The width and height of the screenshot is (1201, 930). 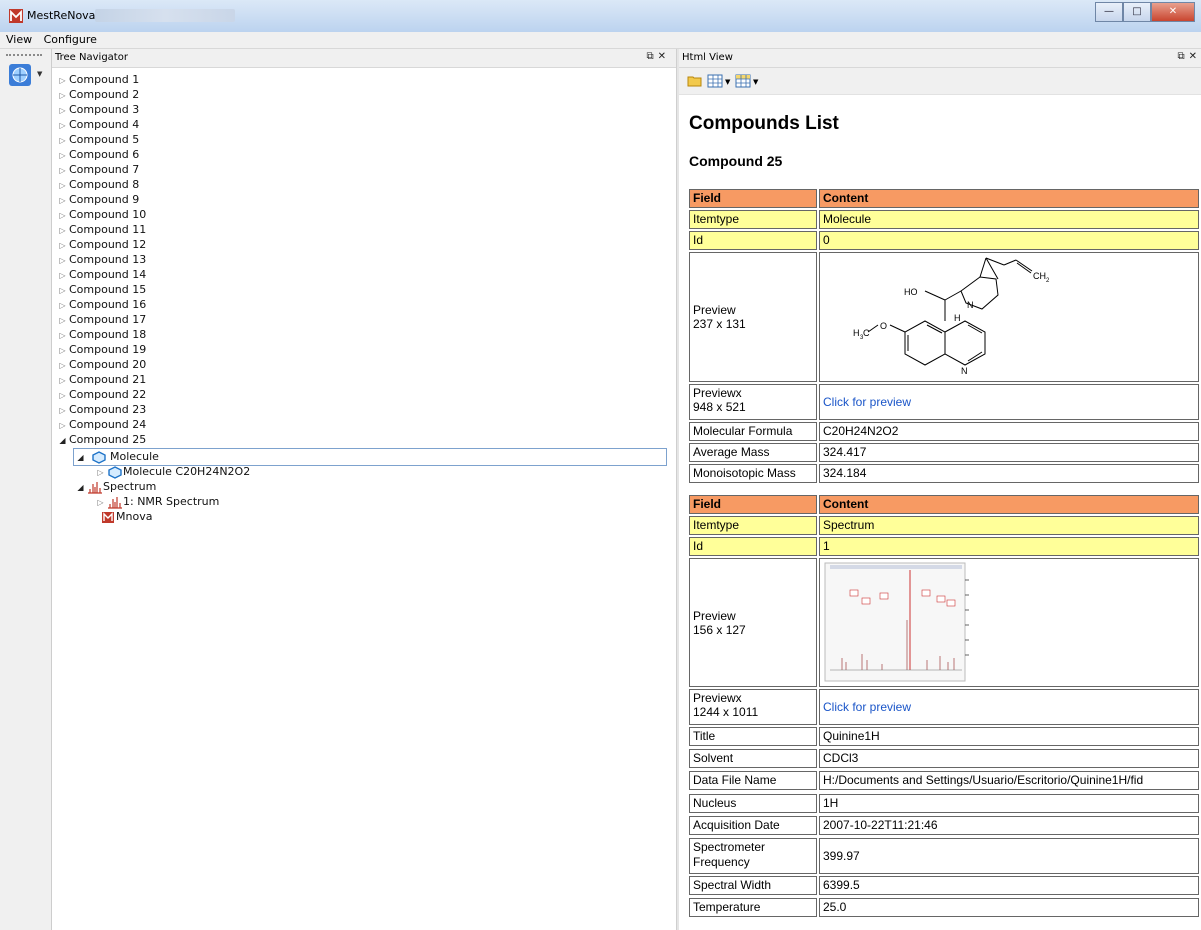 What do you see at coordinates (97, 154) in the screenshot?
I see `tree-item-compound: ▷ Compound 6` at bounding box center [97, 154].